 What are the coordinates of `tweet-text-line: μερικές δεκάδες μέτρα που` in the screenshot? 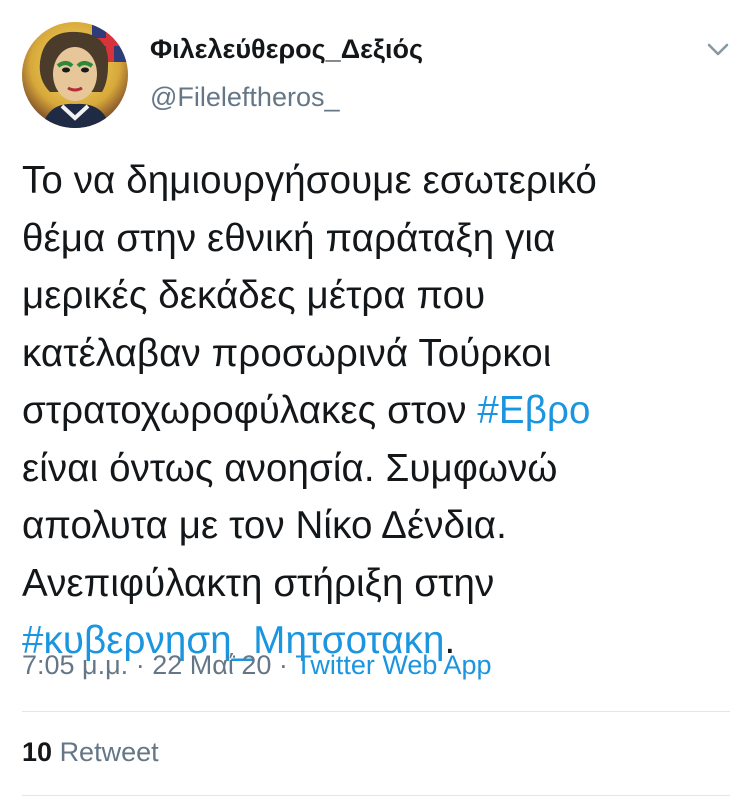 It's located at (379, 296).